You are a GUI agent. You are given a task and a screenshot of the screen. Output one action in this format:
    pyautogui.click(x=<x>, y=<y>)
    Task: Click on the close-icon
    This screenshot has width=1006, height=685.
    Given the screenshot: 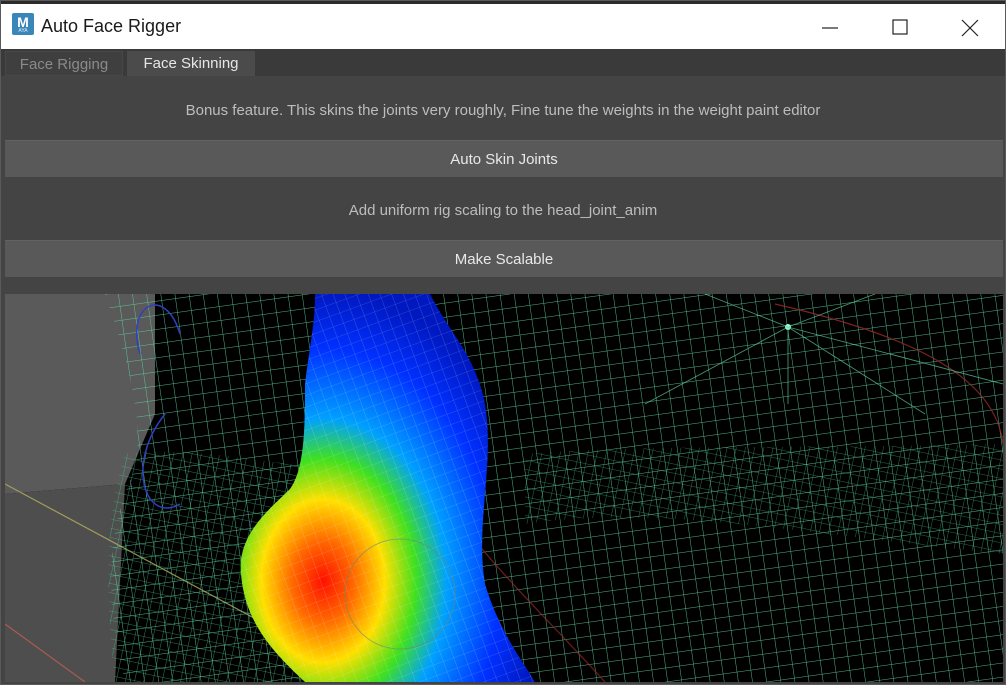 What is the action you would take?
    pyautogui.click(x=970, y=28)
    